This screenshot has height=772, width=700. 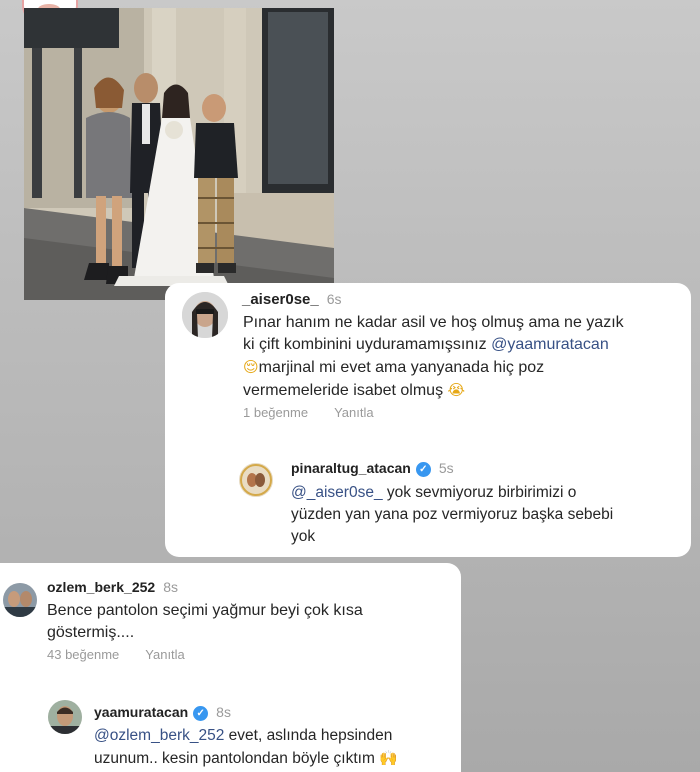 What do you see at coordinates (205, 315) in the screenshot?
I see `avatar-aiser0se` at bounding box center [205, 315].